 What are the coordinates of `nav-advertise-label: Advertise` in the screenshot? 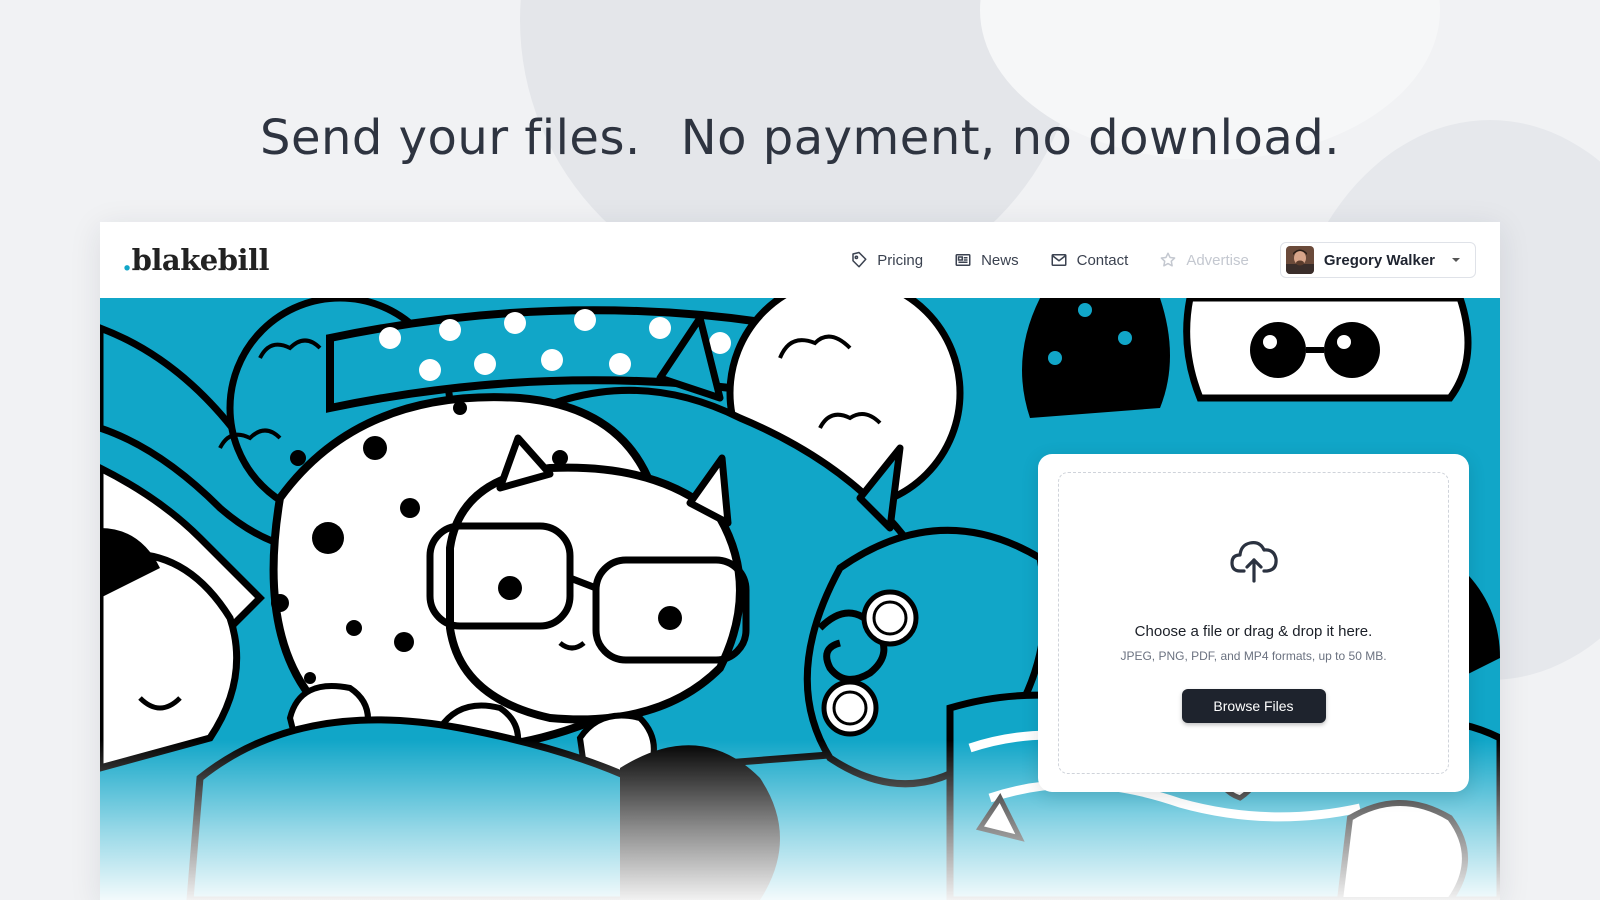 It's located at (1217, 260).